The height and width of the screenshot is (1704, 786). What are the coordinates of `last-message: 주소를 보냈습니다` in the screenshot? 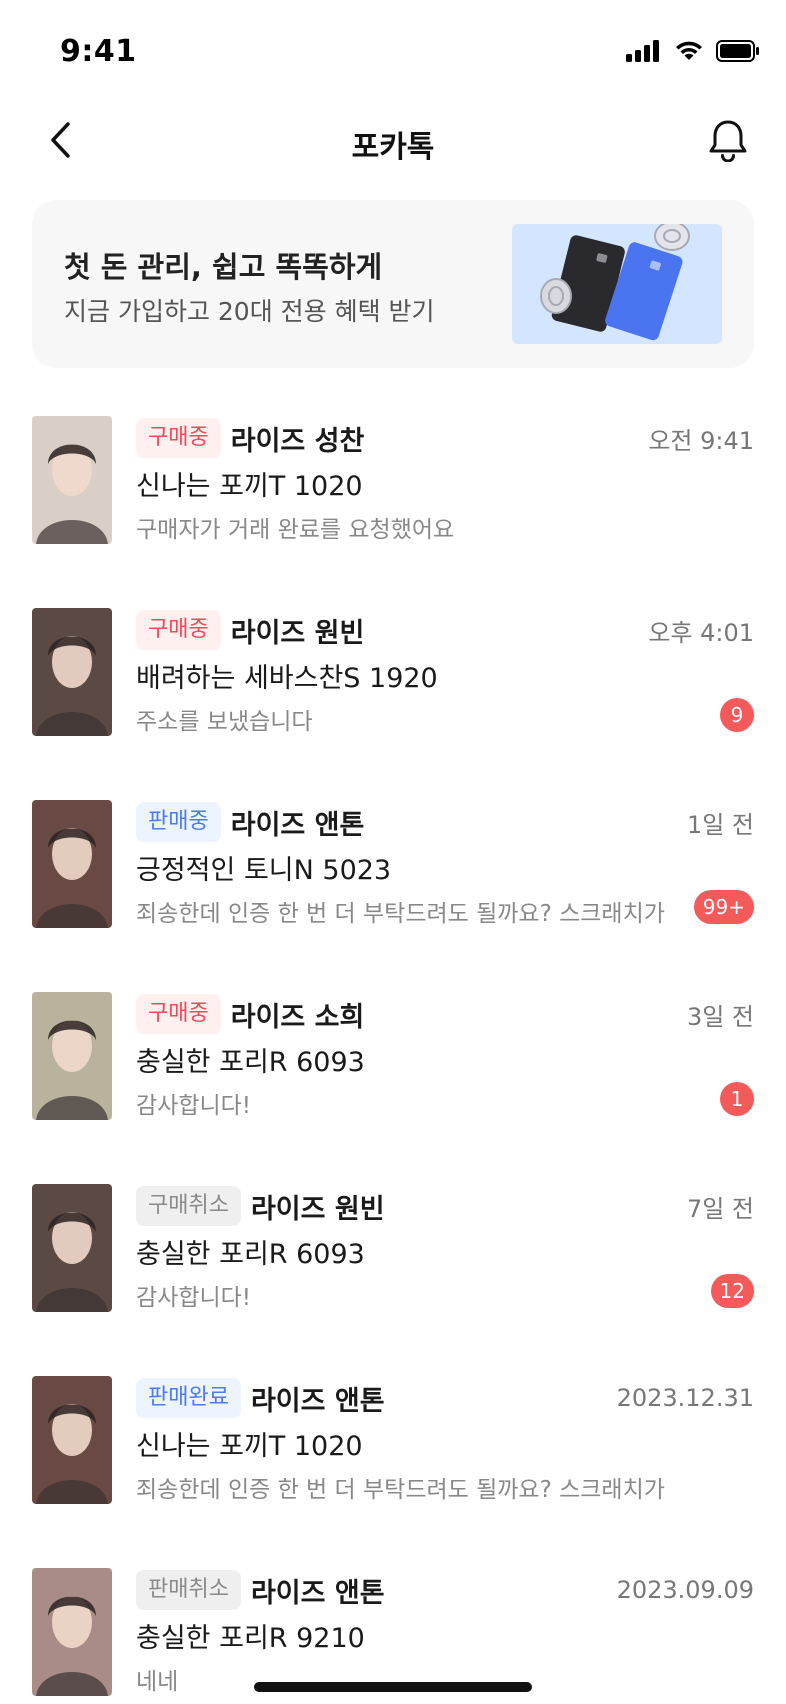 It's located at (224, 722).